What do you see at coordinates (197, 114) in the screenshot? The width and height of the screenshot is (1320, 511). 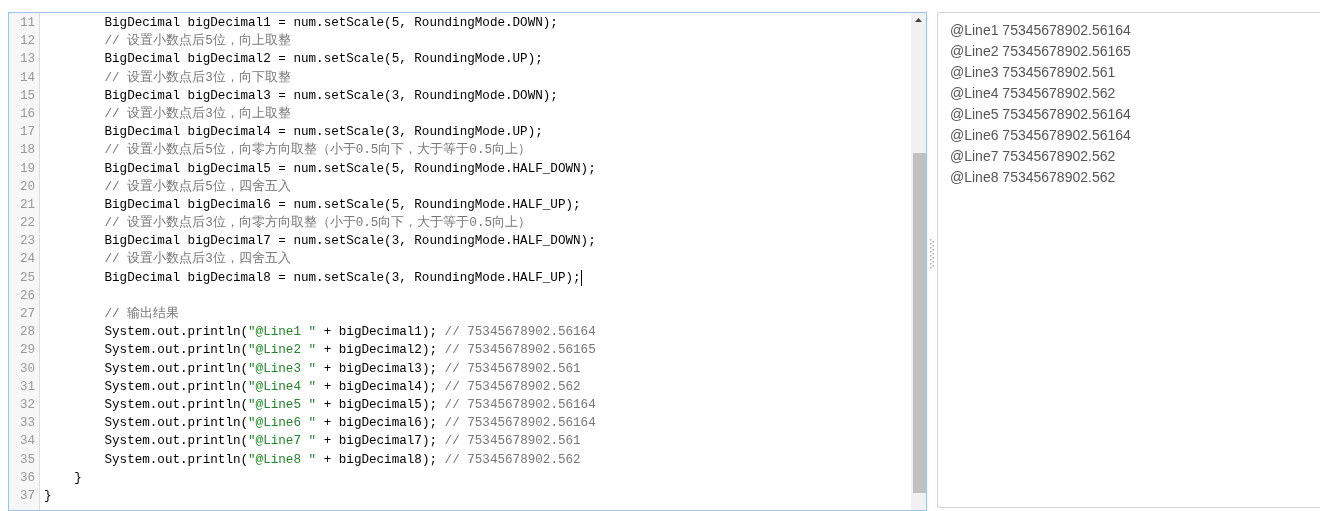 I see `code-line: // 设置小数点后3位，向上取整` at bounding box center [197, 114].